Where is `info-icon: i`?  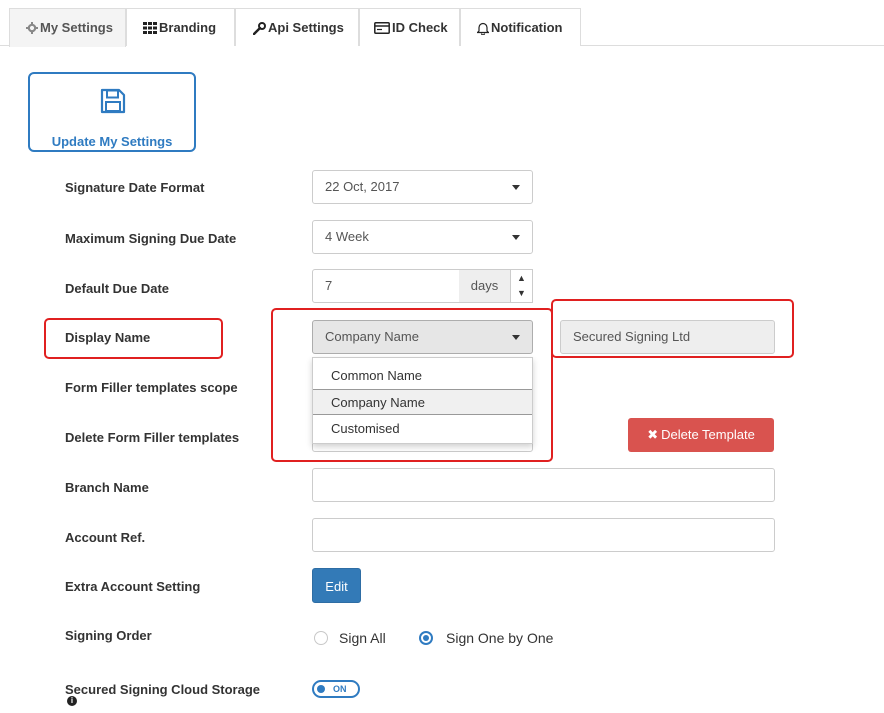 info-icon: i is located at coordinates (72, 701).